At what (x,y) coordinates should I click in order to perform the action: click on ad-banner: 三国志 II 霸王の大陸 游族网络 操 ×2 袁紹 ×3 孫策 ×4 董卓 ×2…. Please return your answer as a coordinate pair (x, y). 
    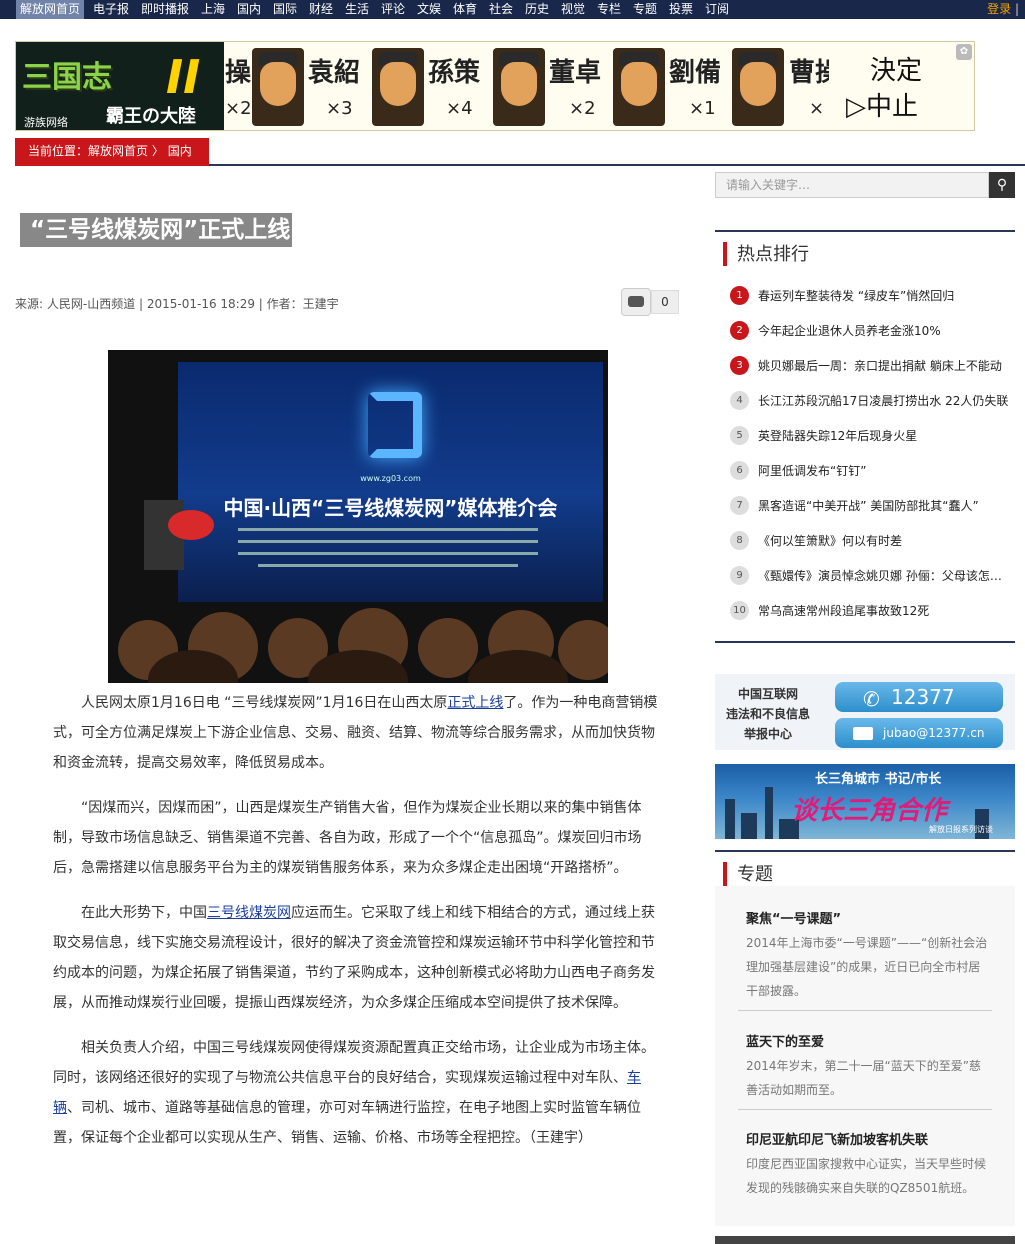
    Looking at the image, I should click on (495, 86).